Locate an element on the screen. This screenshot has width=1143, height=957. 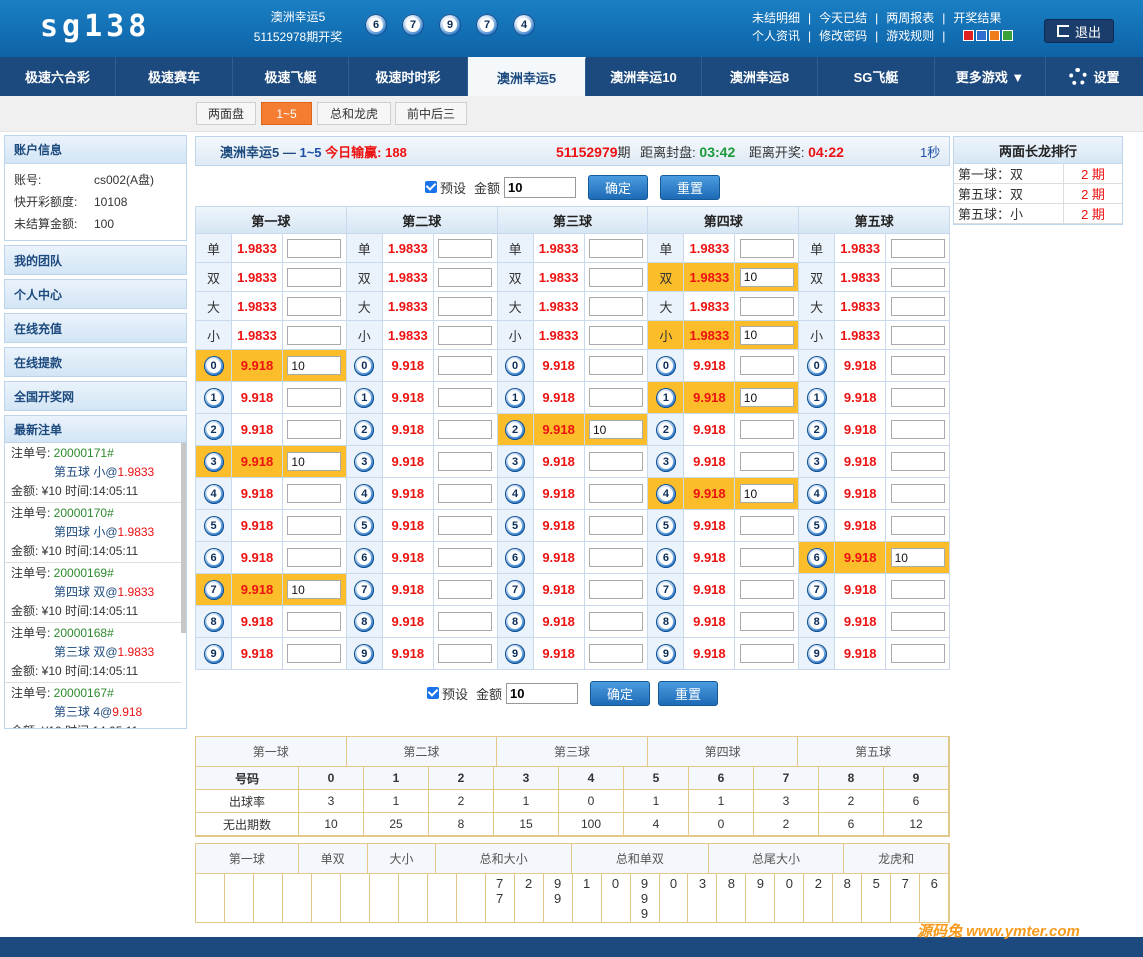
stats-tab: 第五球 is located at coordinates (873, 751).